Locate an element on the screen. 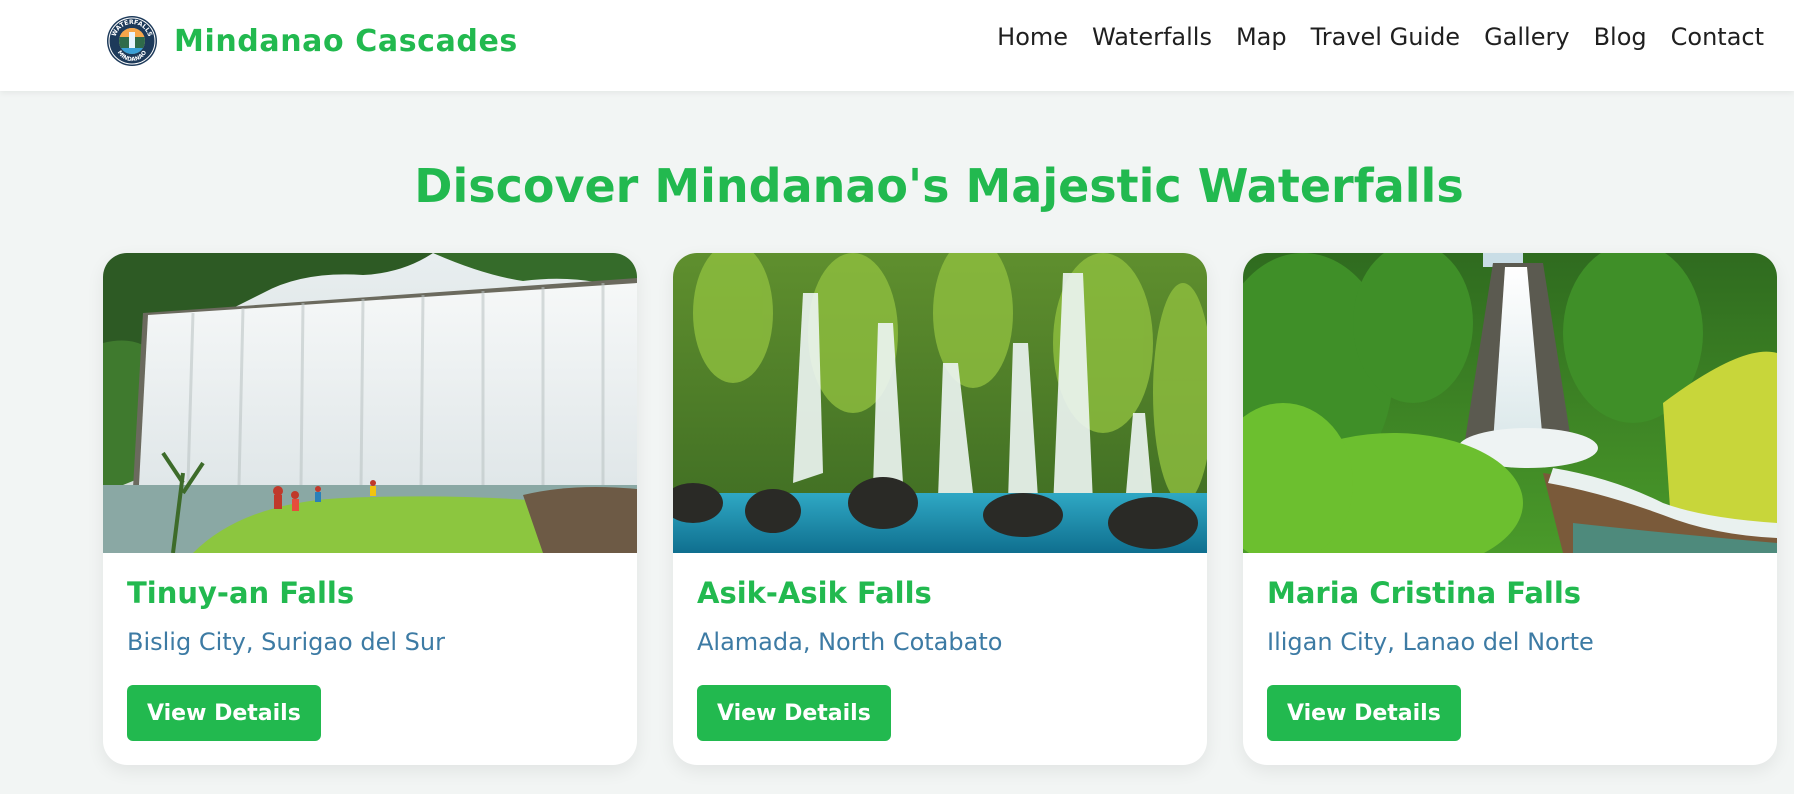  page-title: Discover Mindanao's Majestic Waterfalls is located at coordinates (939, 186).